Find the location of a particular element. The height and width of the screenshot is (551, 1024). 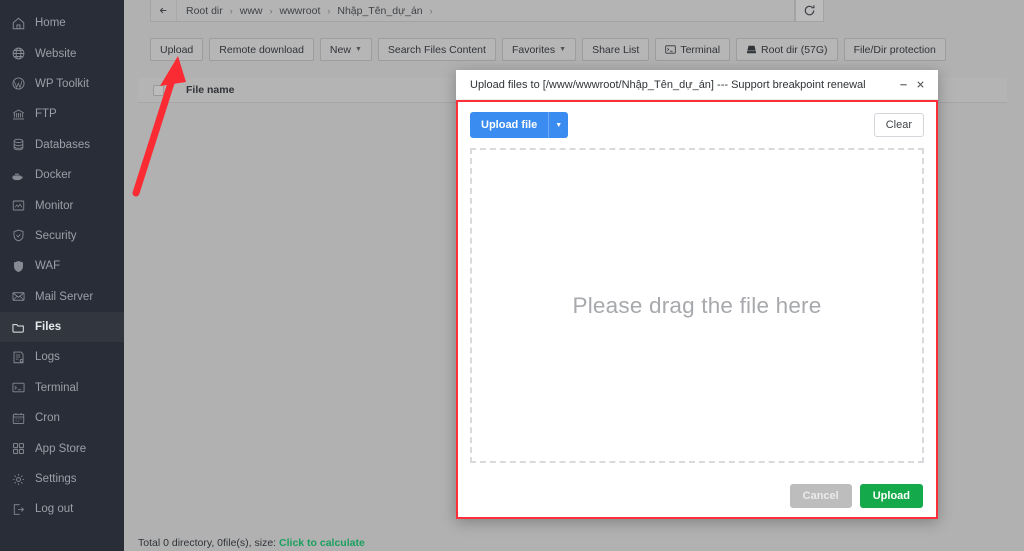

sidebar-item-label: App Store is located at coordinates (61, 448).